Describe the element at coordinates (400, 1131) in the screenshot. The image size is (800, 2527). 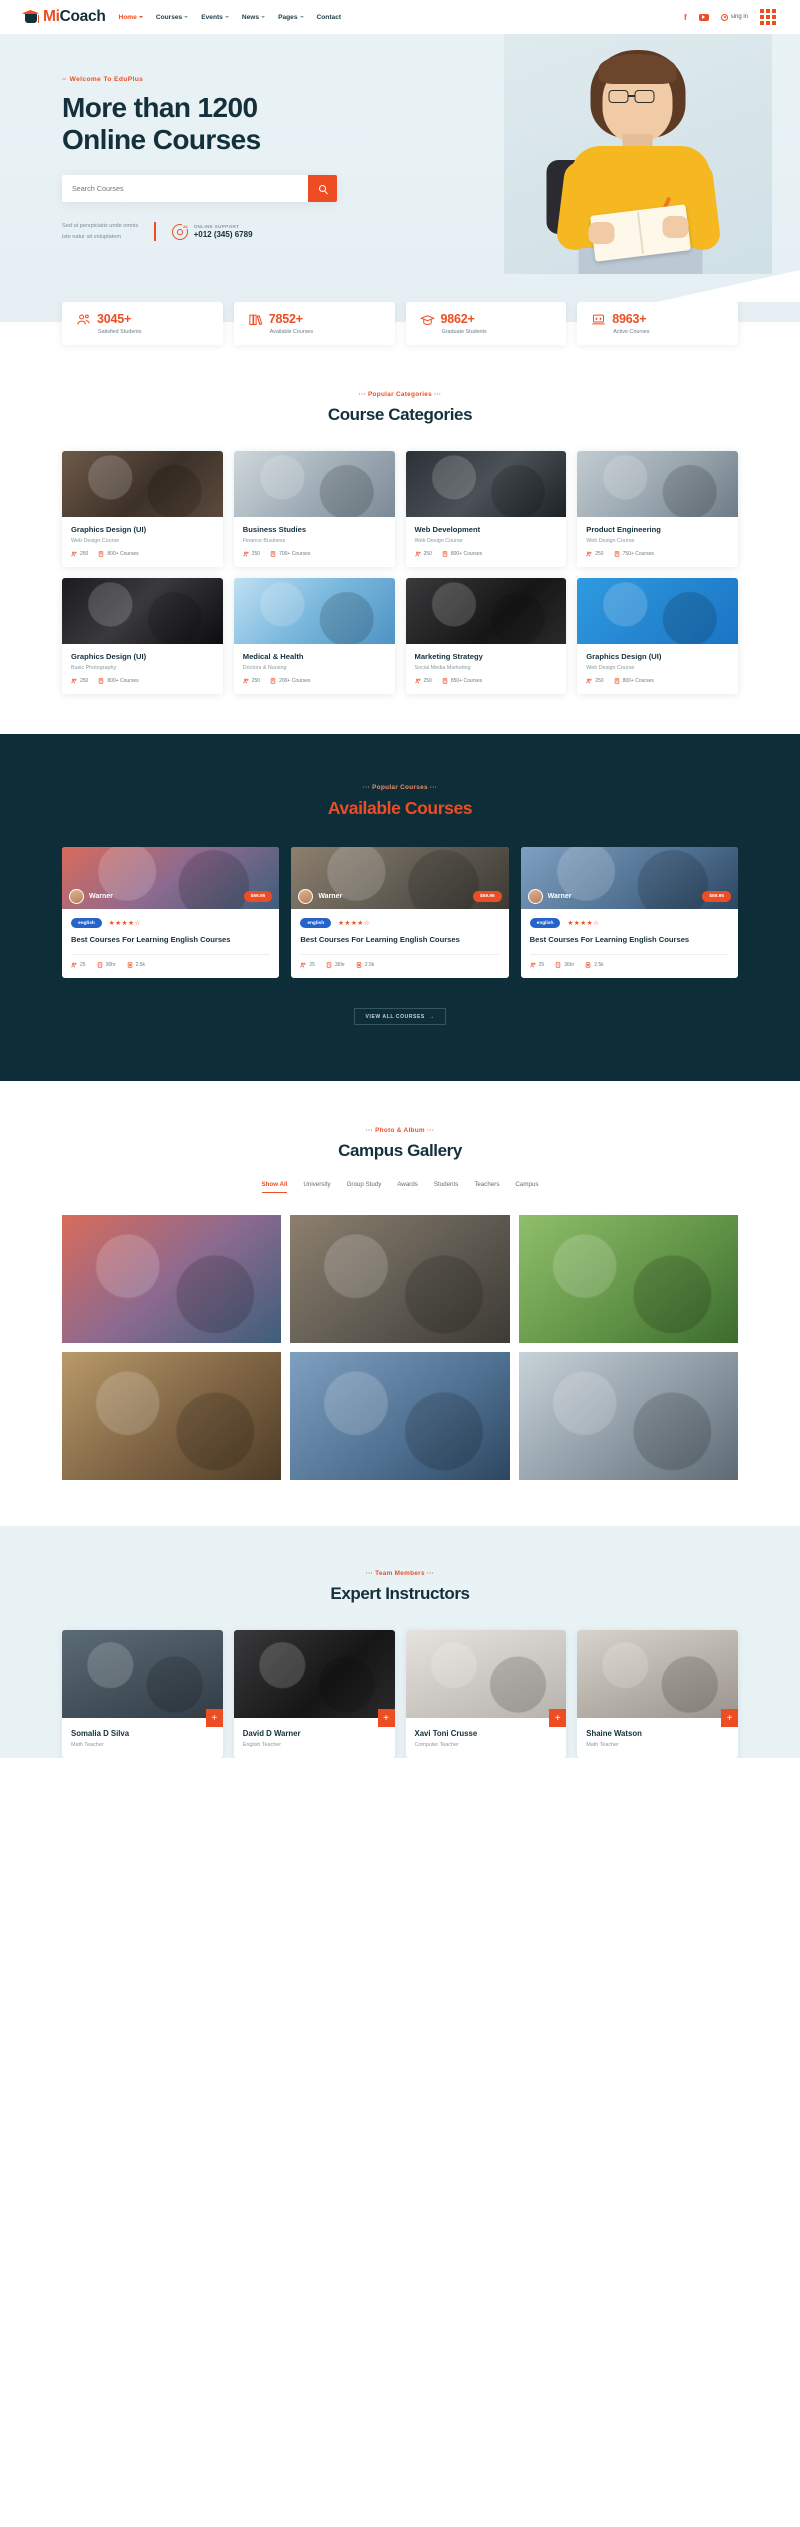
I see `gallery-eyebrow-label: Photo & Album` at that location.